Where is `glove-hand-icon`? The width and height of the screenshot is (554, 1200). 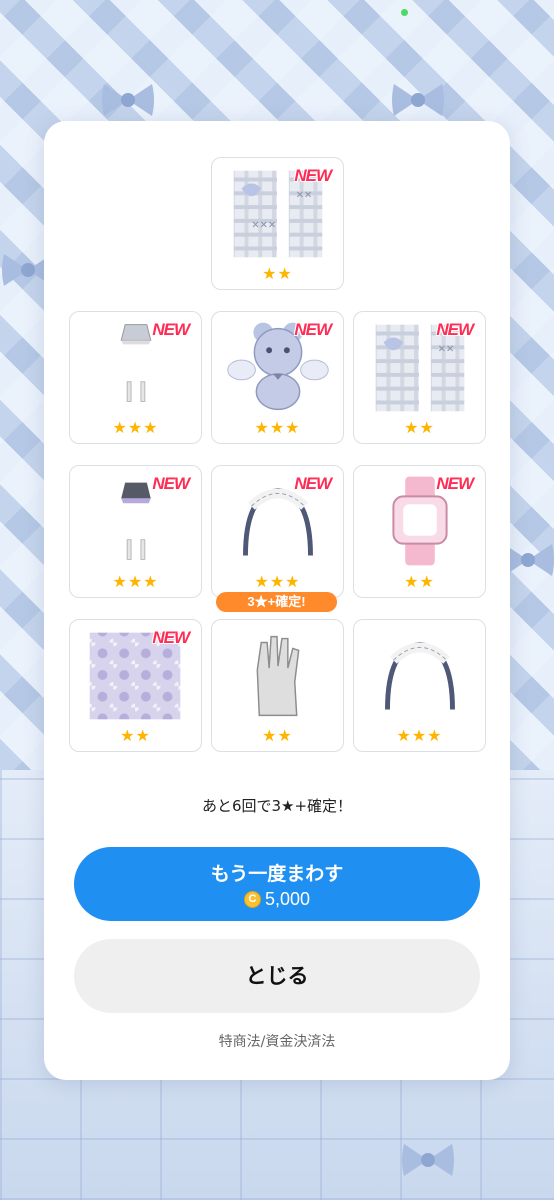 glove-hand-icon is located at coordinates (278, 676).